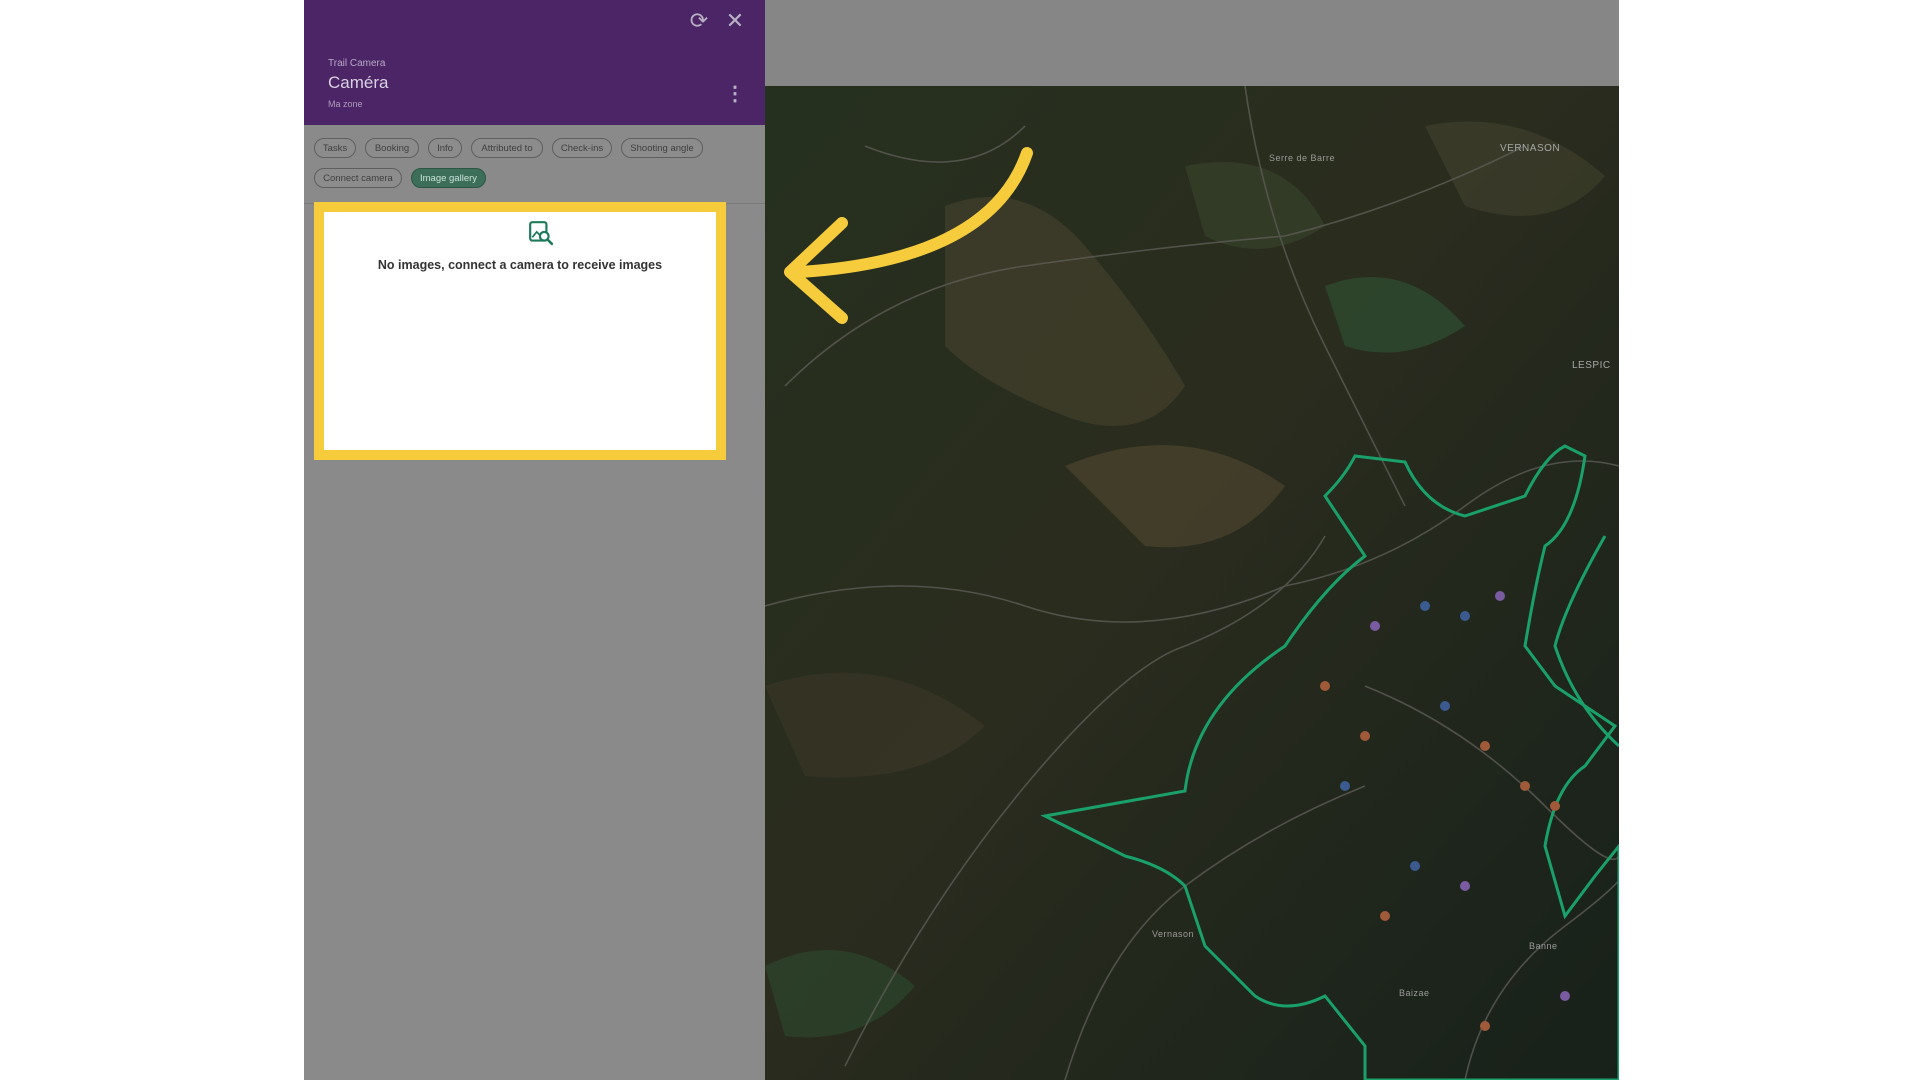  Describe the element at coordinates (582, 148) in the screenshot. I see `tab-check-ins: Check-ins` at that location.